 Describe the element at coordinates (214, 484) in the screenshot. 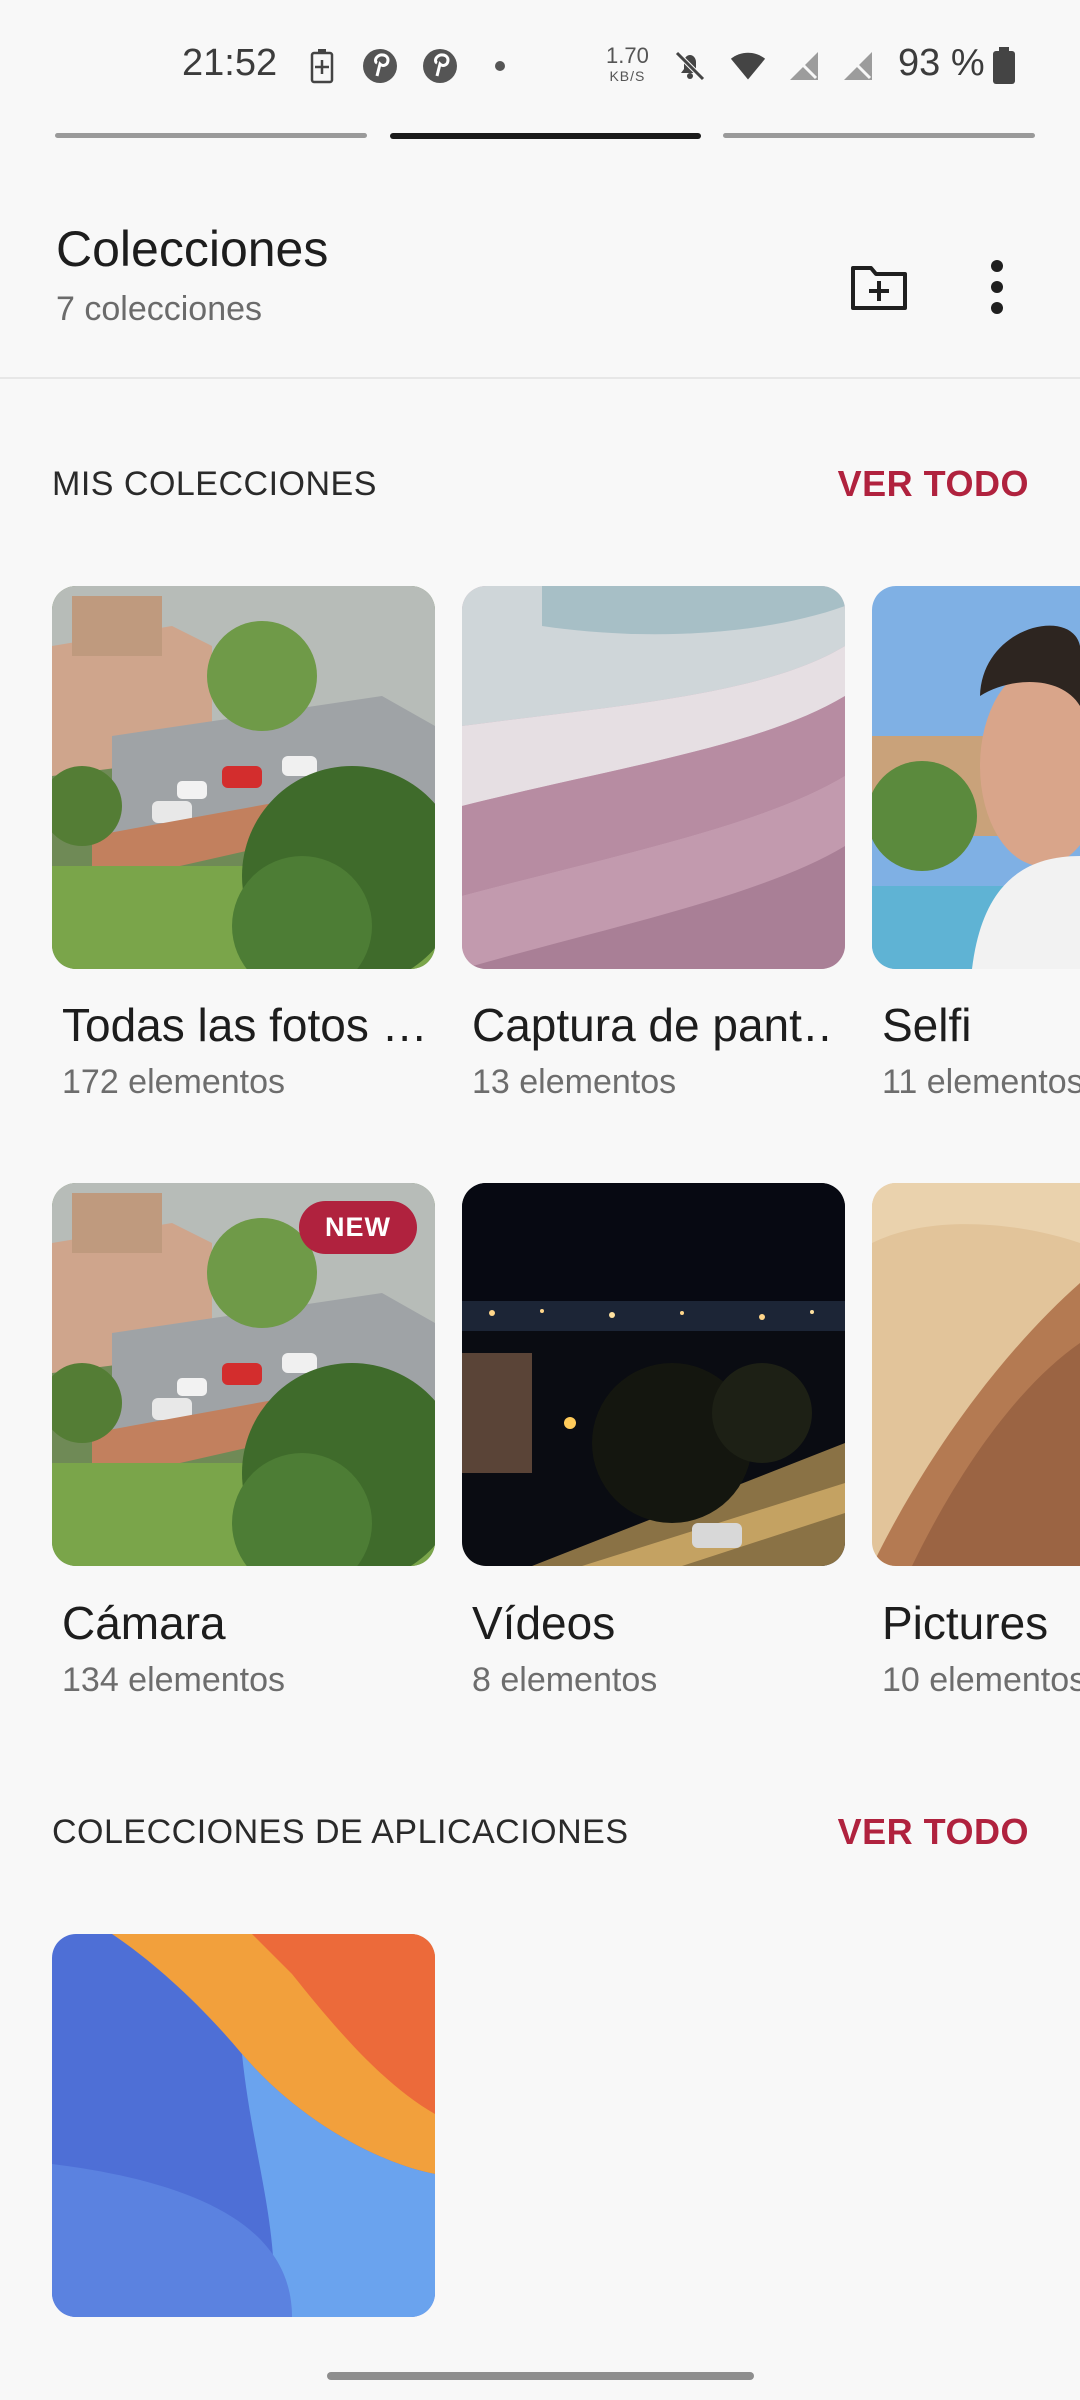

I see `section-title-my-collections: MIS COLECCIONES` at that location.